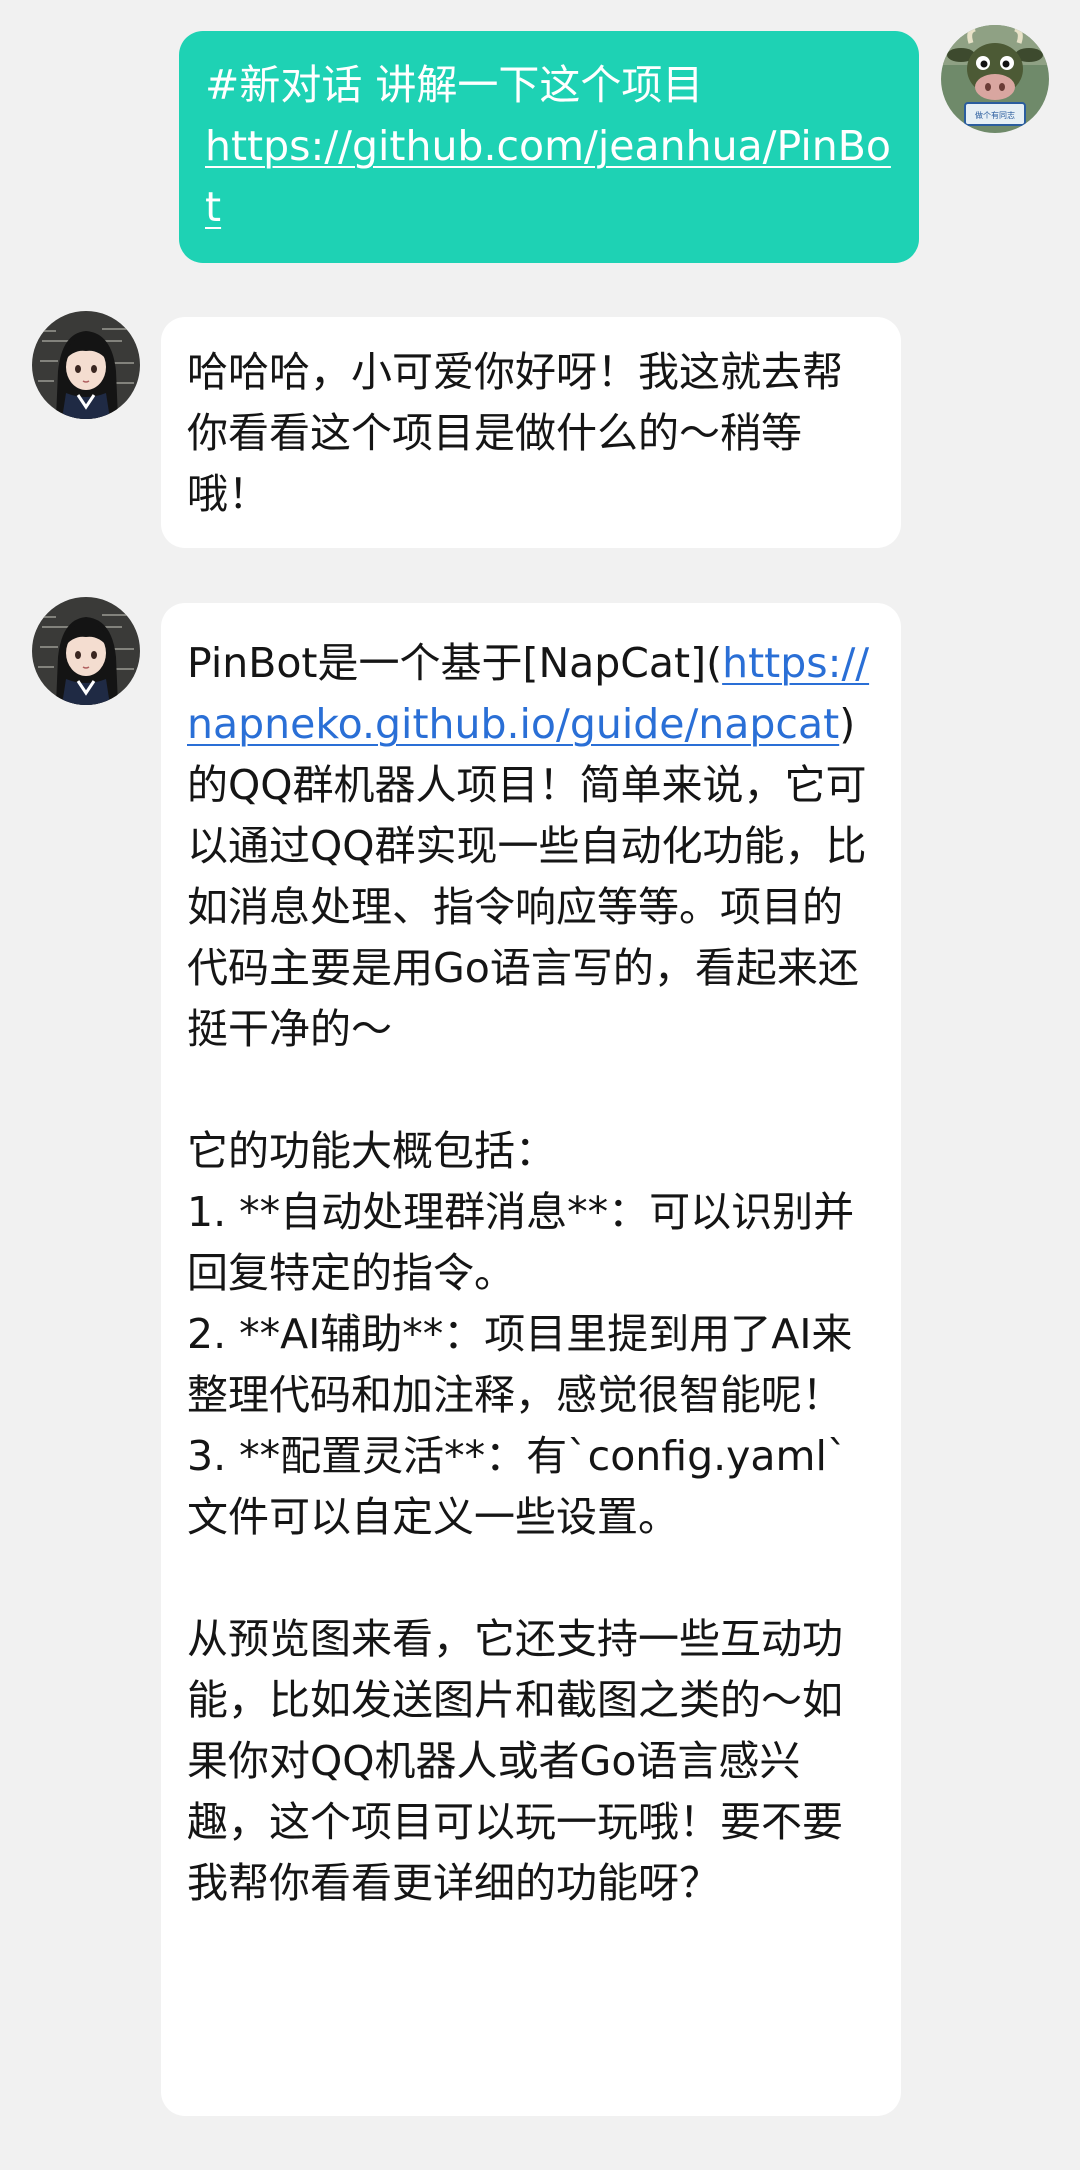  I want to click on cow-avatar-icon: 做个有同志, so click(995, 79).